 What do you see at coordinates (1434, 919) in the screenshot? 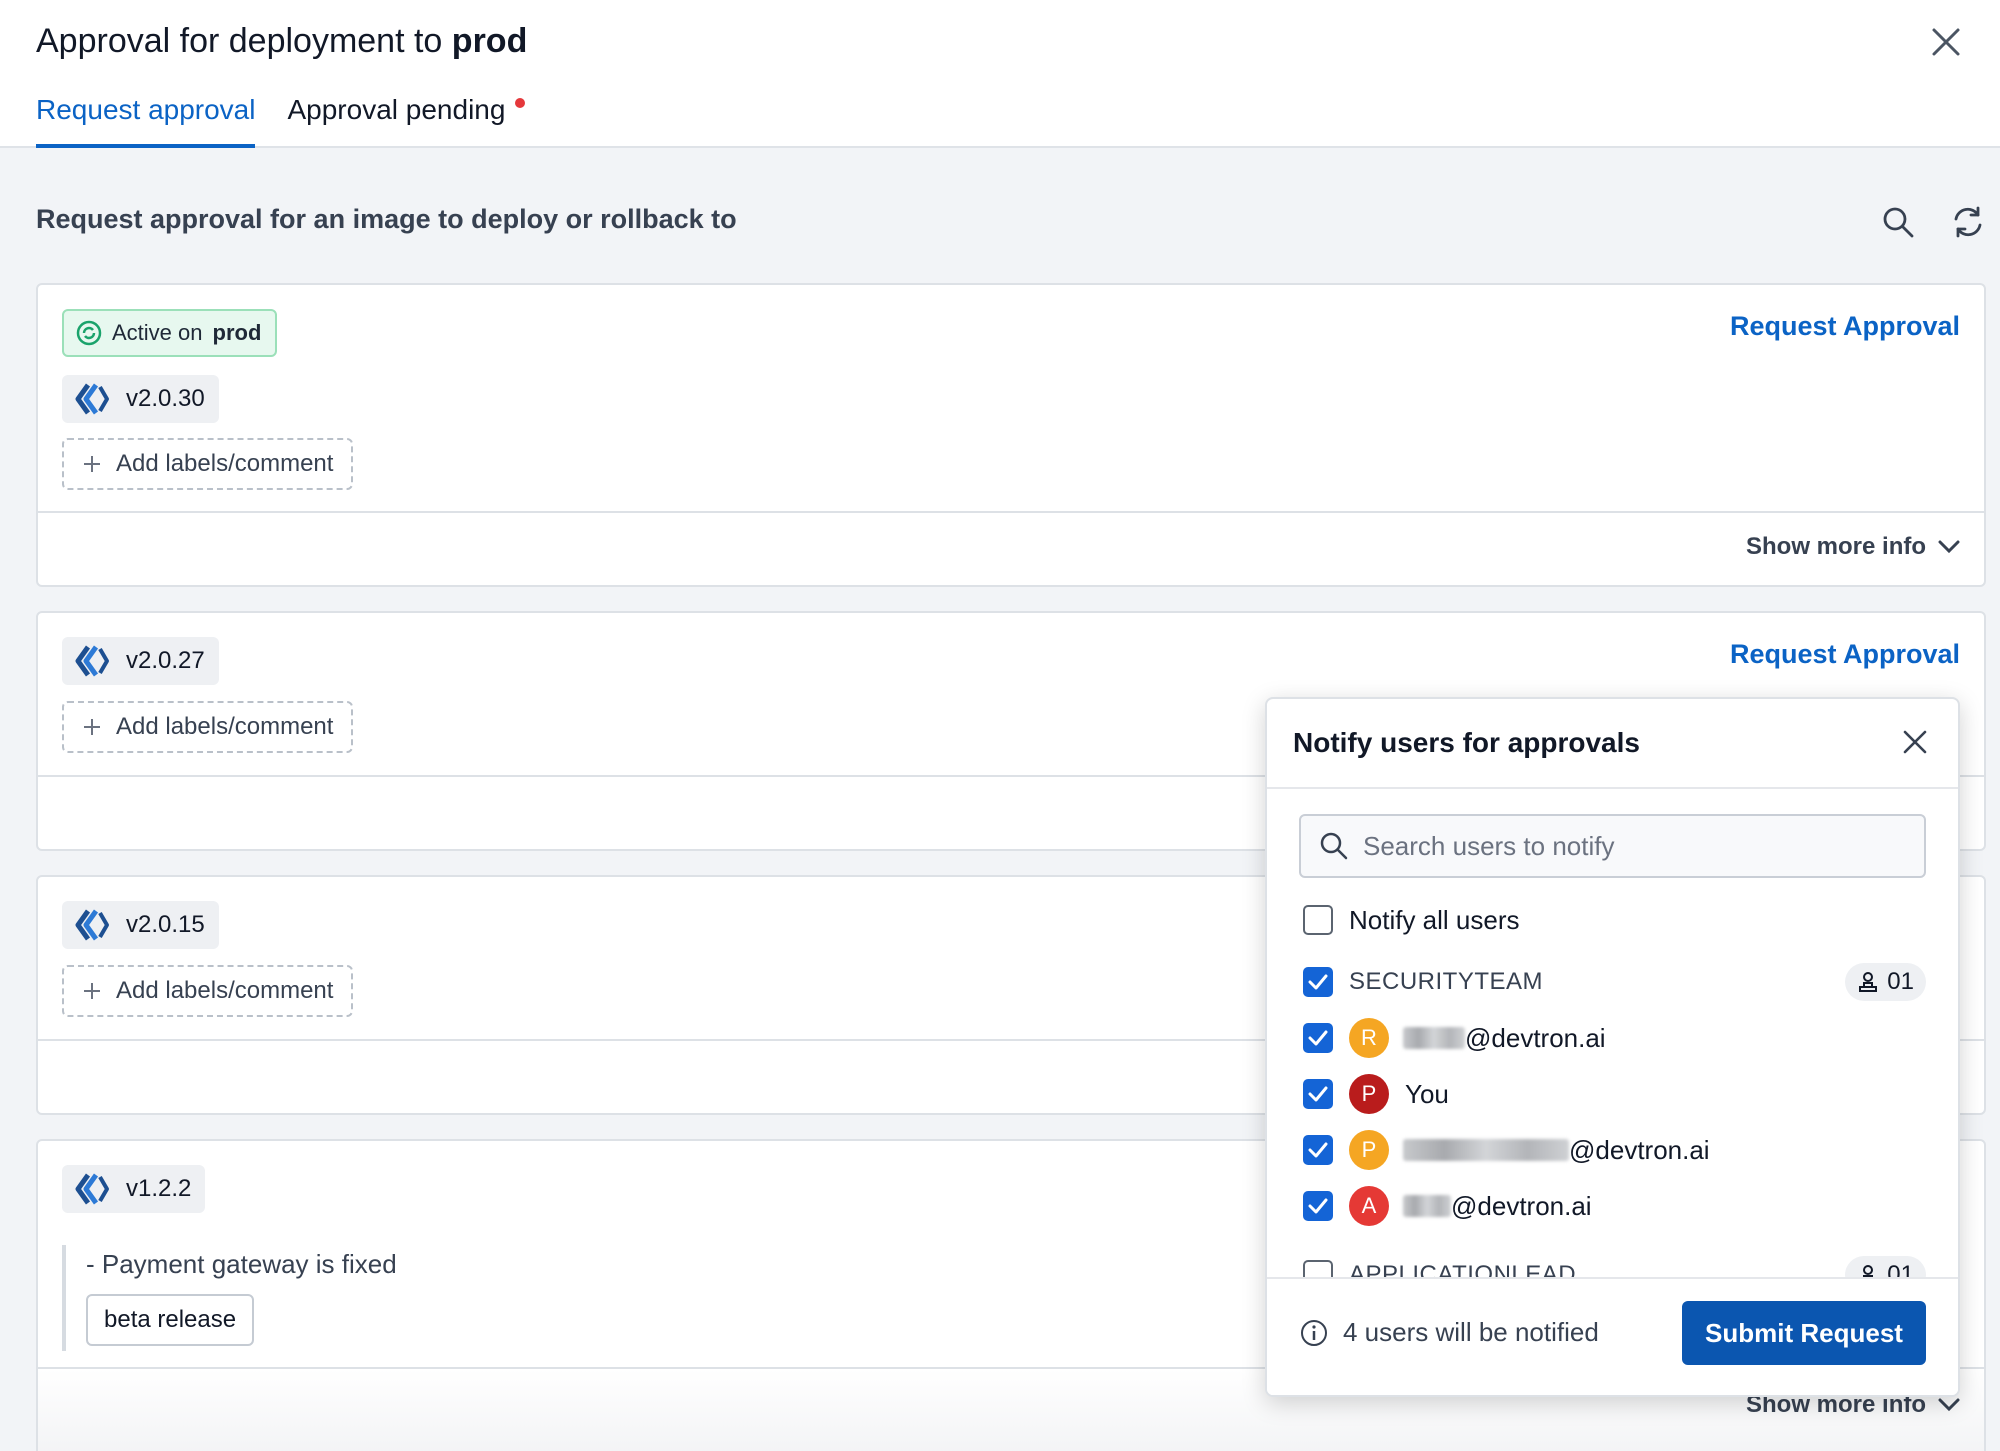
I see `notify-all-label: Notify all users` at bounding box center [1434, 919].